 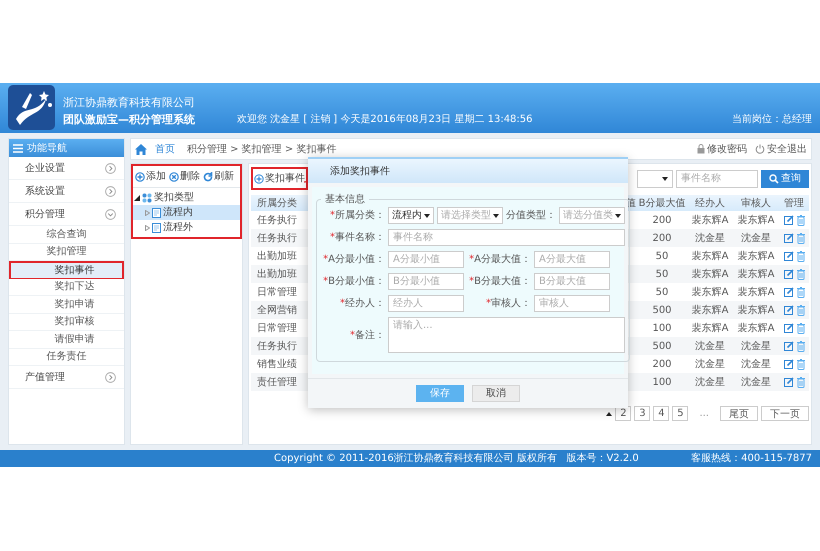 I want to click on tree-node: 流程内, so click(x=186, y=212).